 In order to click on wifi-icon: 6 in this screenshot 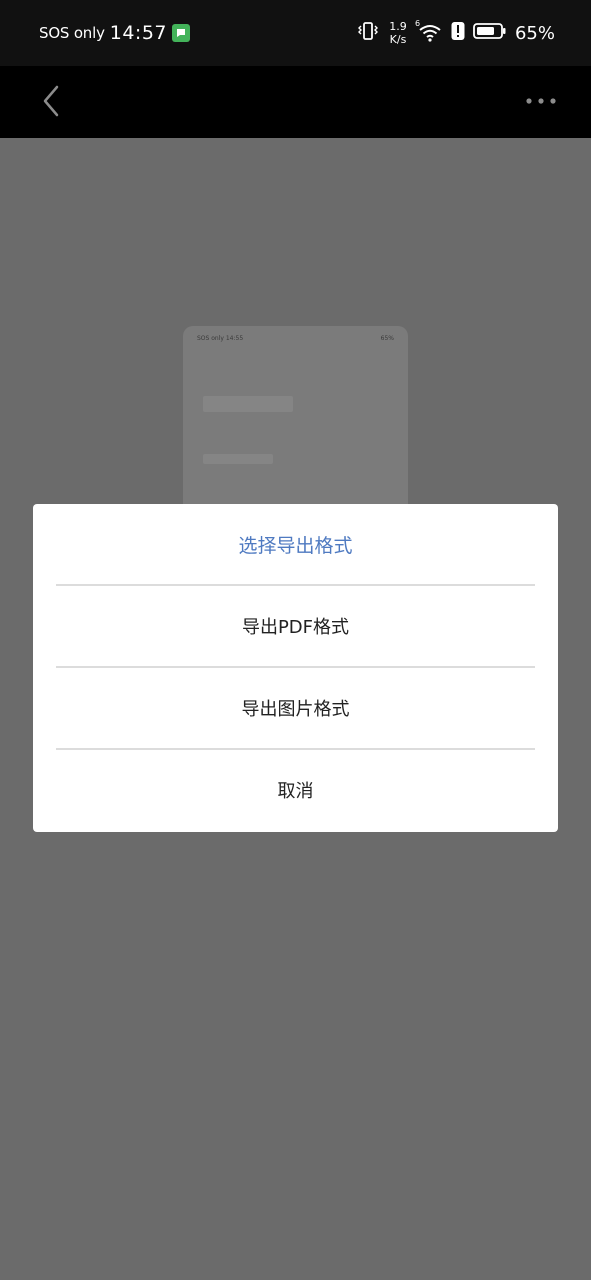, I will do `click(429, 31)`.